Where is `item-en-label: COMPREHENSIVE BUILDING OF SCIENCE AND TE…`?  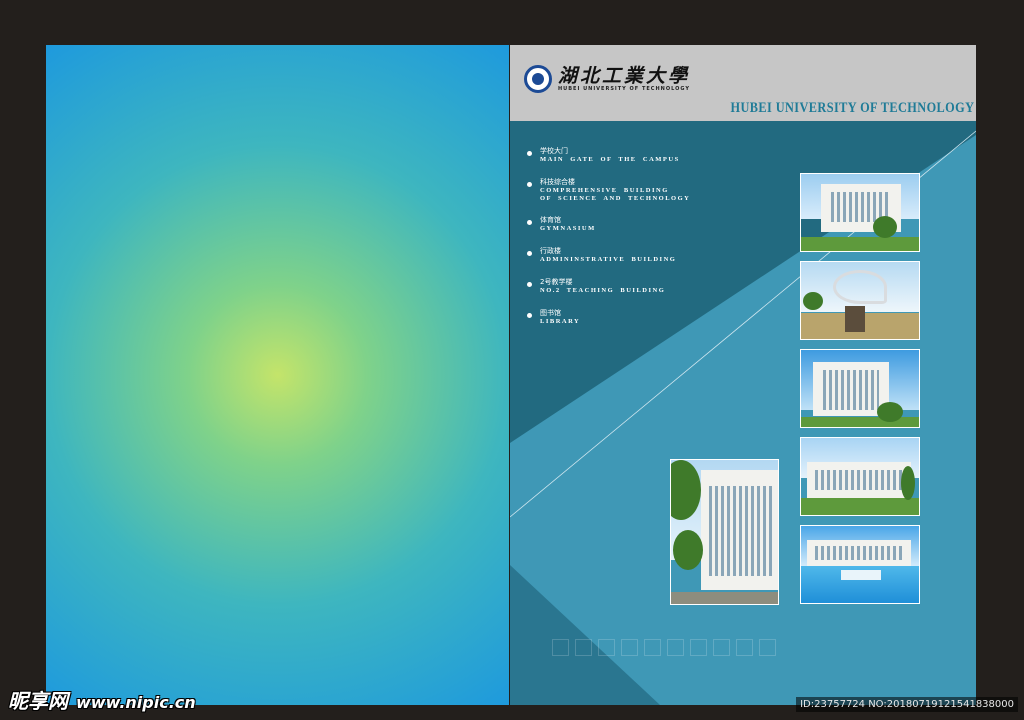
item-en-label: COMPREHENSIVE BUILDING OF SCIENCE AND TE… is located at coordinates (615, 194).